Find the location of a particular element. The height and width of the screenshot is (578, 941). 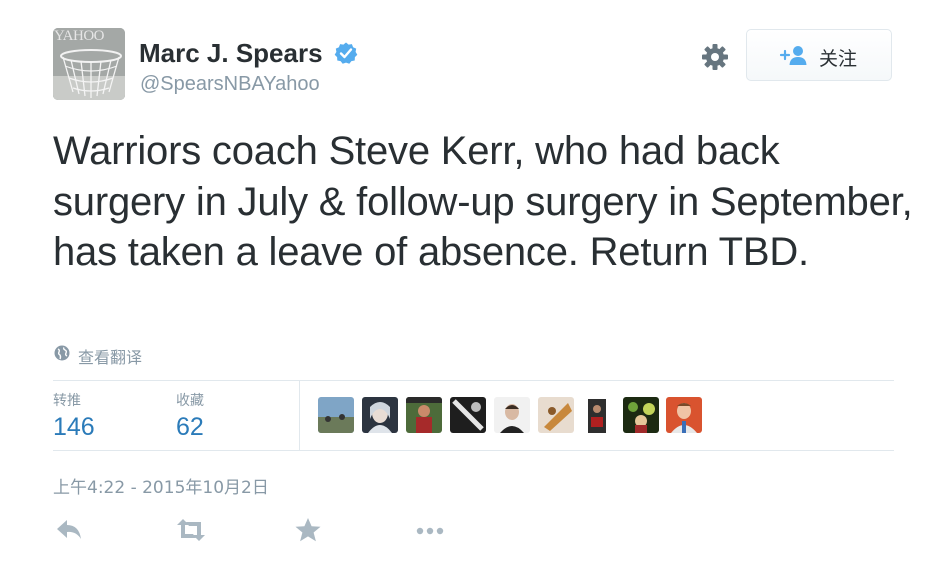

stats-bottom-divider is located at coordinates (473, 450).